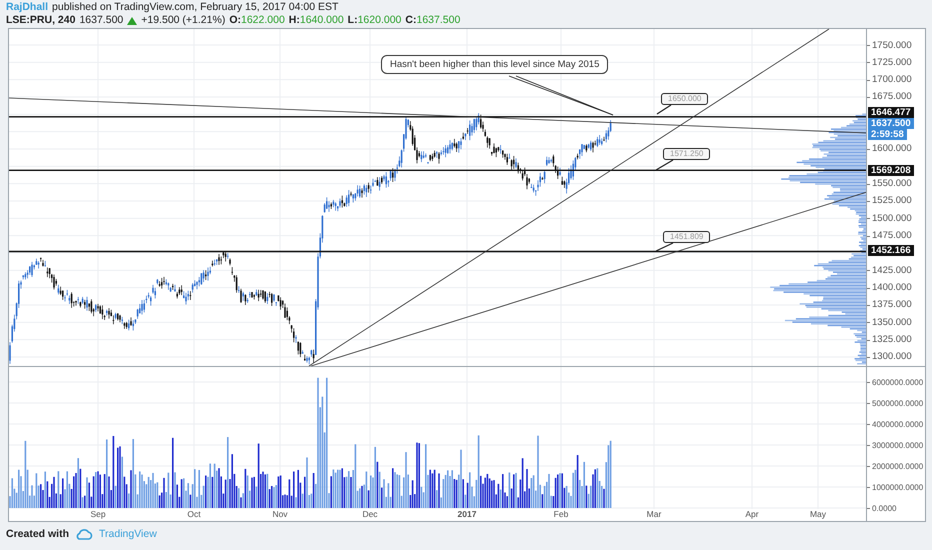 The image size is (932, 550). Describe the element at coordinates (128, 534) in the screenshot. I see `brand-link: TradingView` at that location.